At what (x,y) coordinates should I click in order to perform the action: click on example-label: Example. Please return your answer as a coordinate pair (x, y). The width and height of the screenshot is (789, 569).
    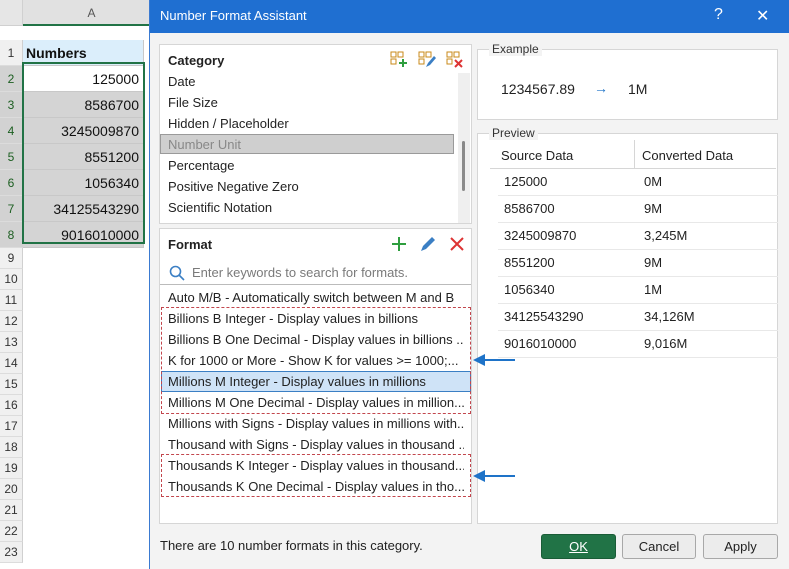
    Looking at the image, I should click on (515, 49).